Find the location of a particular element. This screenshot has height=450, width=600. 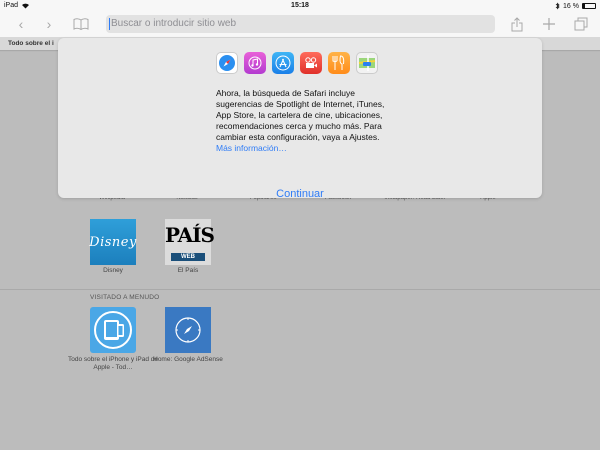

battery-icon is located at coordinates (589, 6).